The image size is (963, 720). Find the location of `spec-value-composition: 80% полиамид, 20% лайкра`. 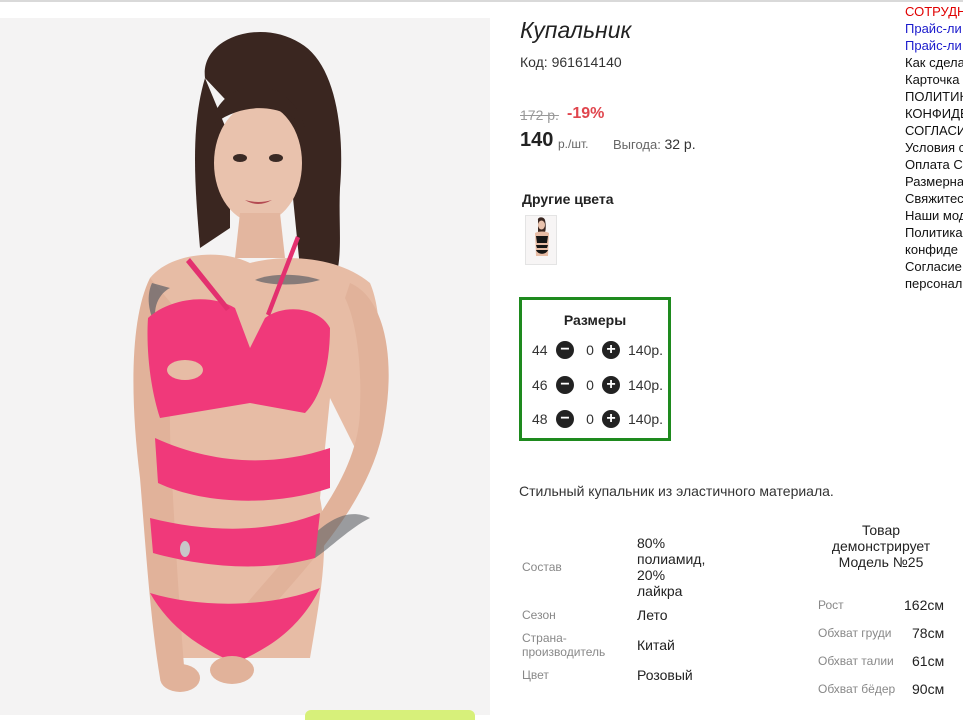

spec-value-composition: 80% полиамид, 20% лайкра is located at coordinates (671, 567).